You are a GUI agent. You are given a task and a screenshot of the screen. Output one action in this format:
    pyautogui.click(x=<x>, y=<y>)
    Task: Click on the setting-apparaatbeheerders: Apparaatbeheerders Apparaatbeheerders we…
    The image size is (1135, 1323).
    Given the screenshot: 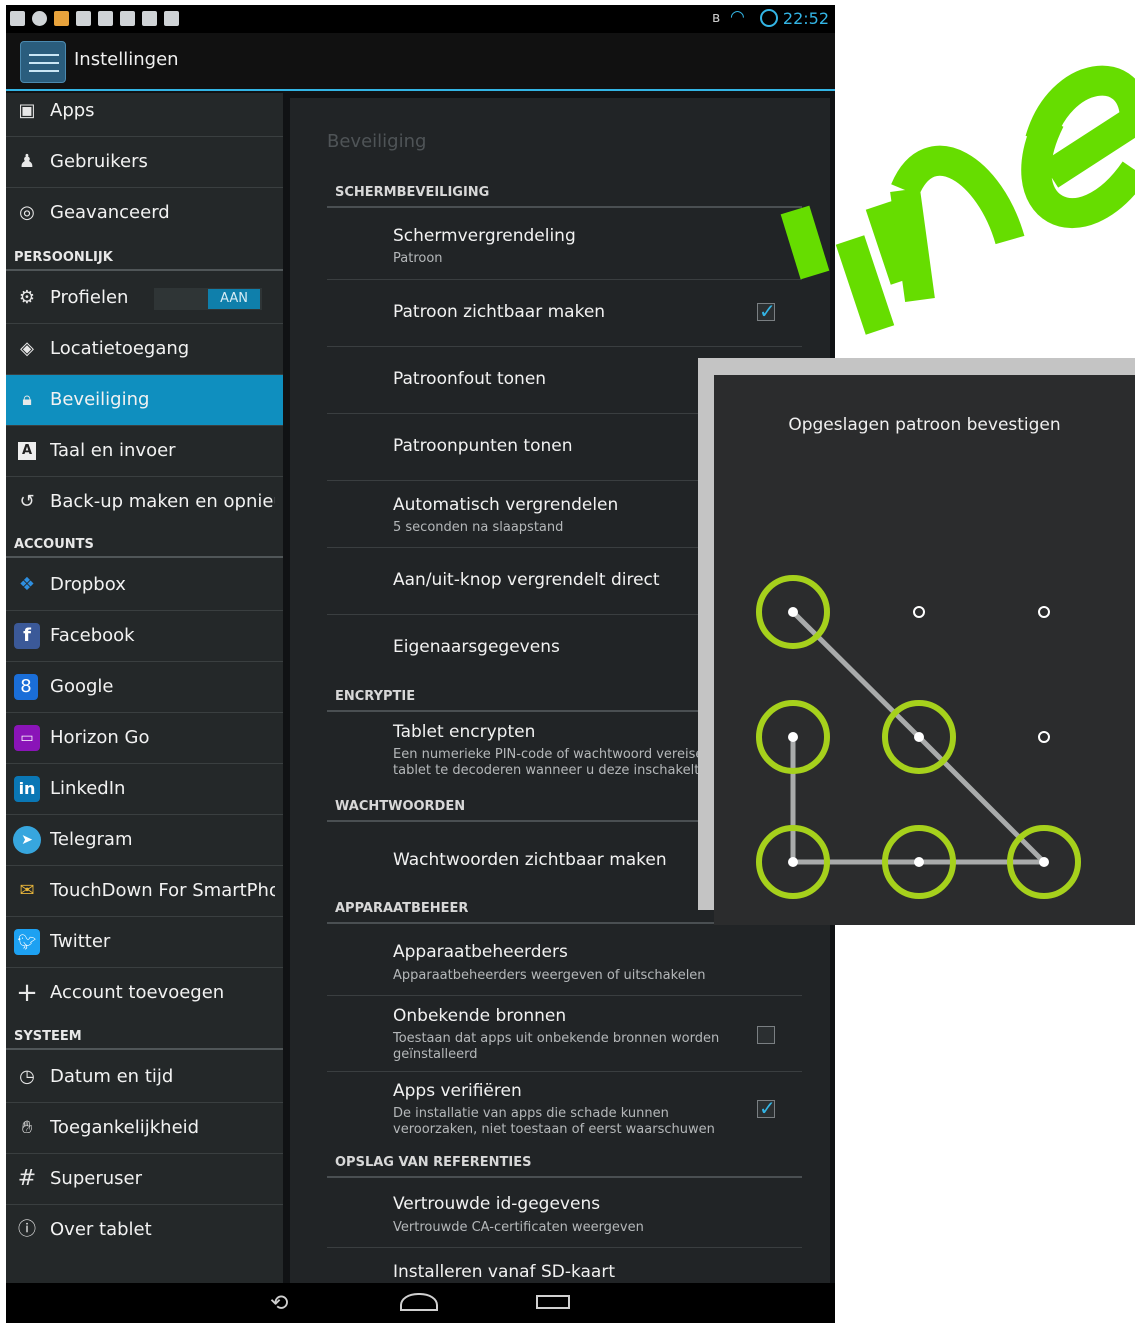 What is the action you would take?
    pyautogui.click(x=564, y=961)
    